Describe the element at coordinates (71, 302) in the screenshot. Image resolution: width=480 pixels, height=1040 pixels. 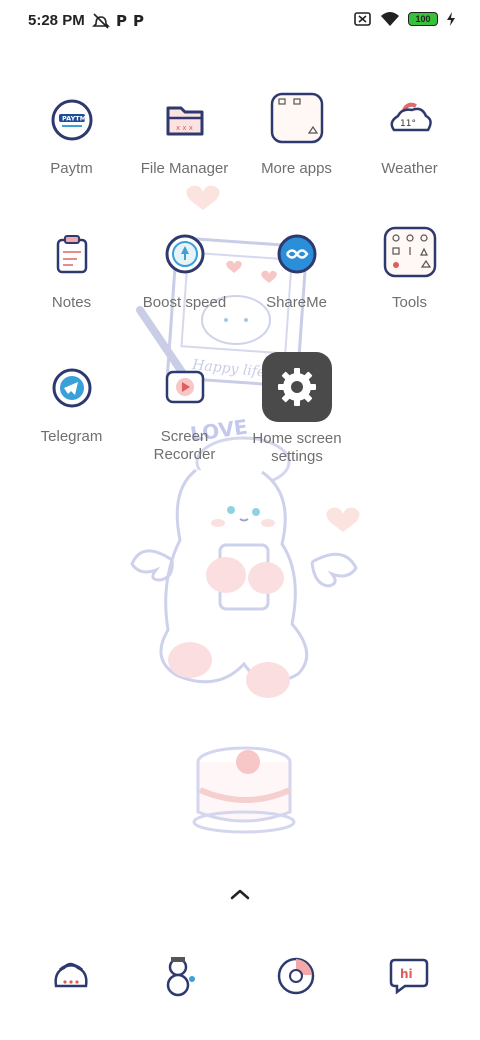
I see `app-label-notes: Notes` at that location.